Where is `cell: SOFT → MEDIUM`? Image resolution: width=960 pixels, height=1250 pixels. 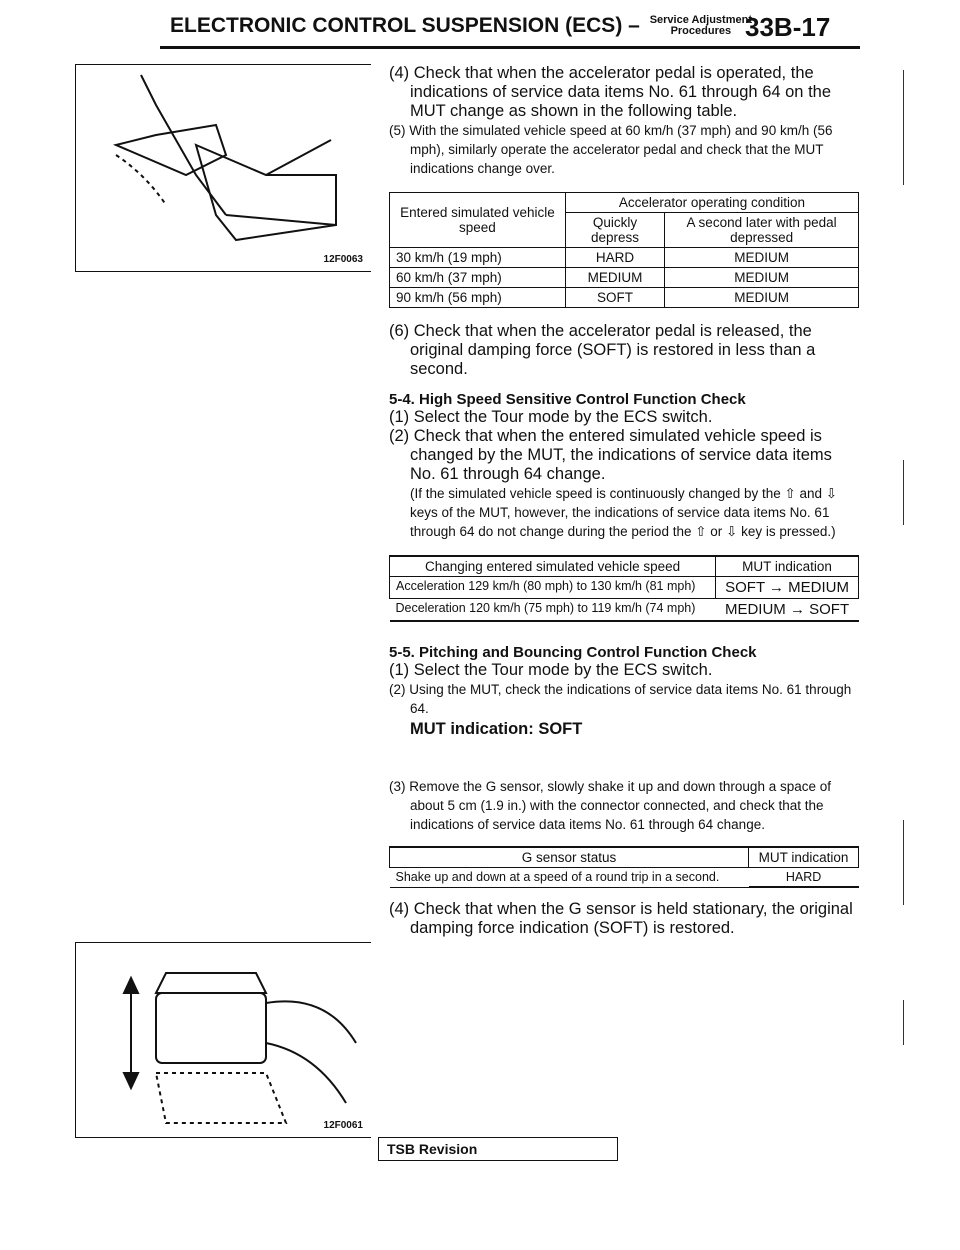 cell: SOFT → MEDIUM is located at coordinates (787, 587).